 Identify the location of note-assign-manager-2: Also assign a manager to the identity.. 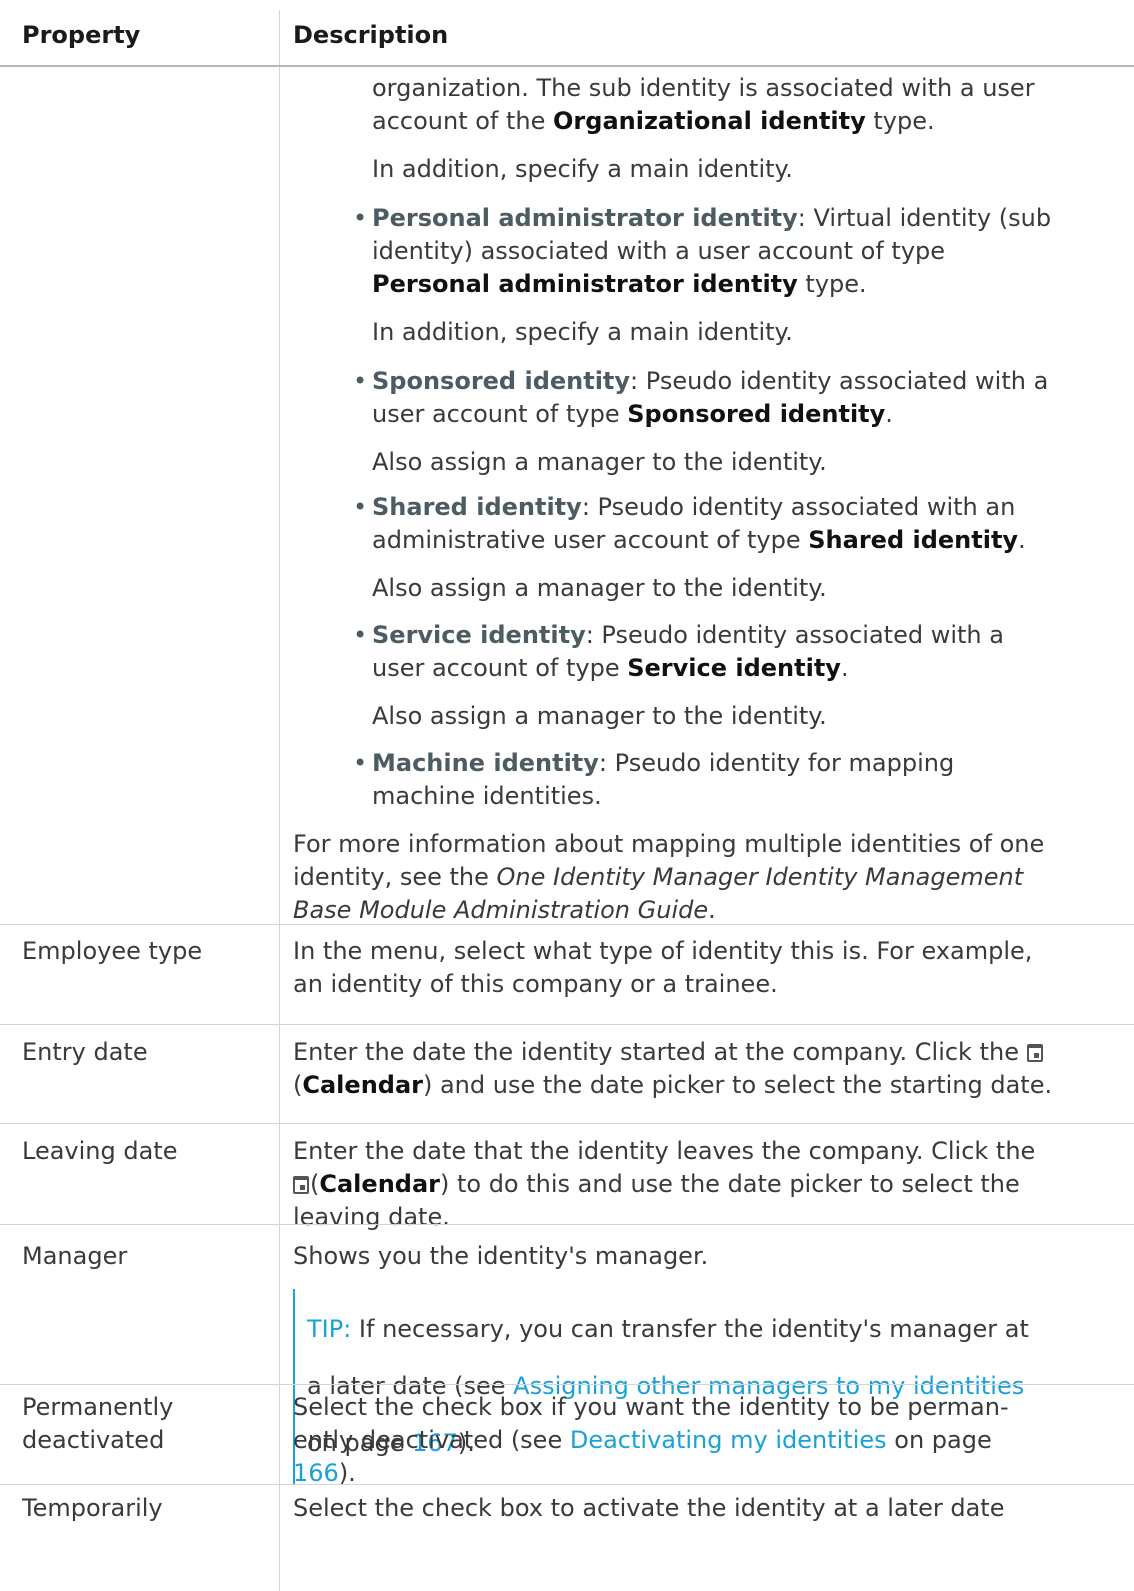
(599, 588).